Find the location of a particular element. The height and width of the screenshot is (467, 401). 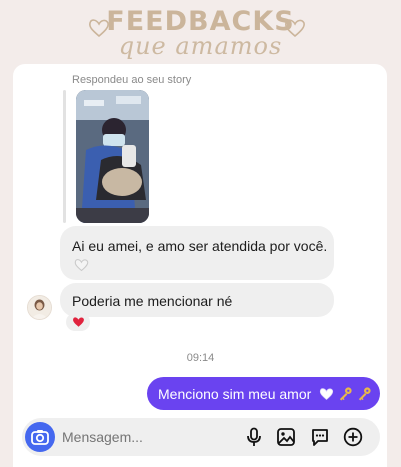

received-message-2: Poderia me mencionar né is located at coordinates (197, 300).